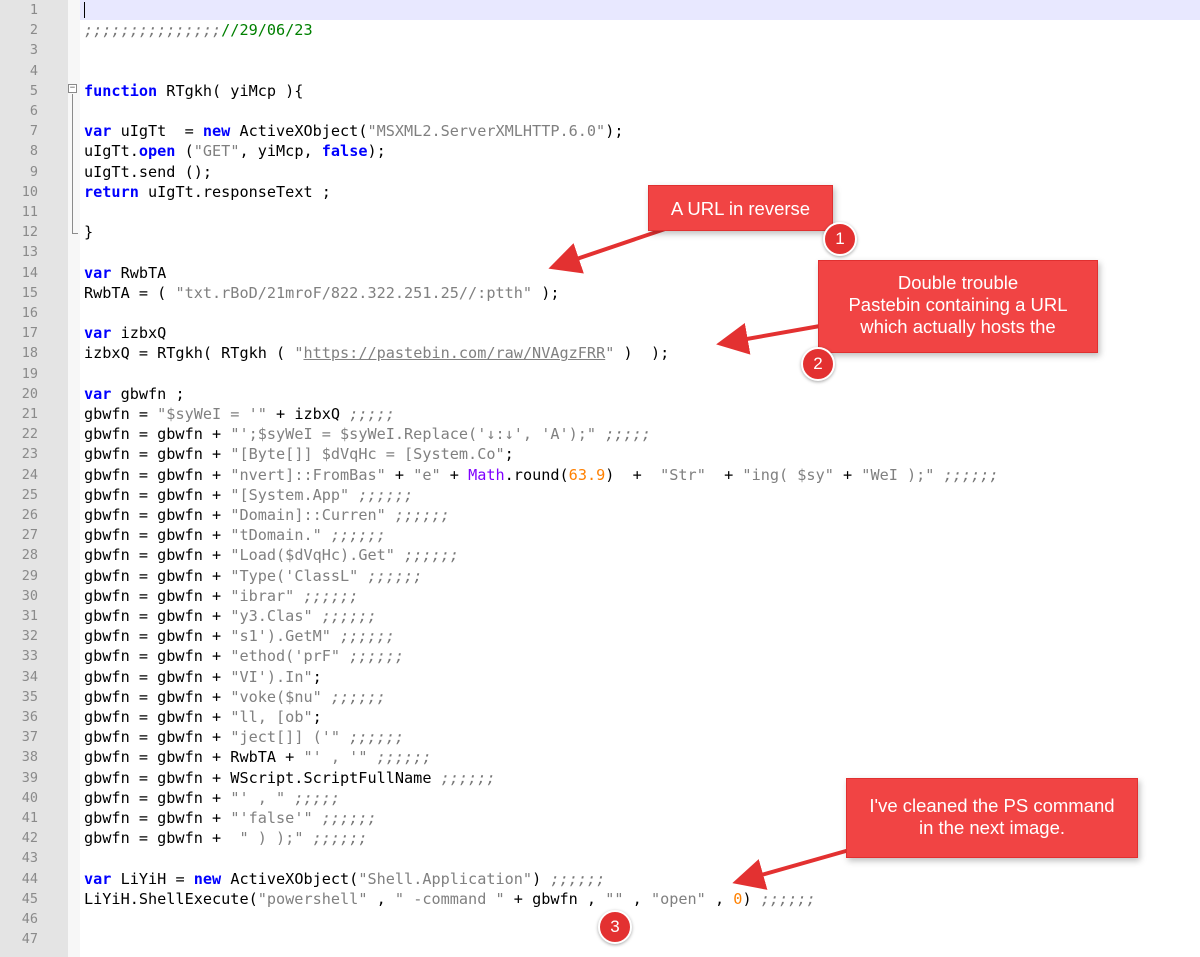 The height and width of the screenshot is (957, 1200). Describe the element at coordinates (992, 827) in the screenshot. I see `callout-3-line-2: in the next image.` at that location.